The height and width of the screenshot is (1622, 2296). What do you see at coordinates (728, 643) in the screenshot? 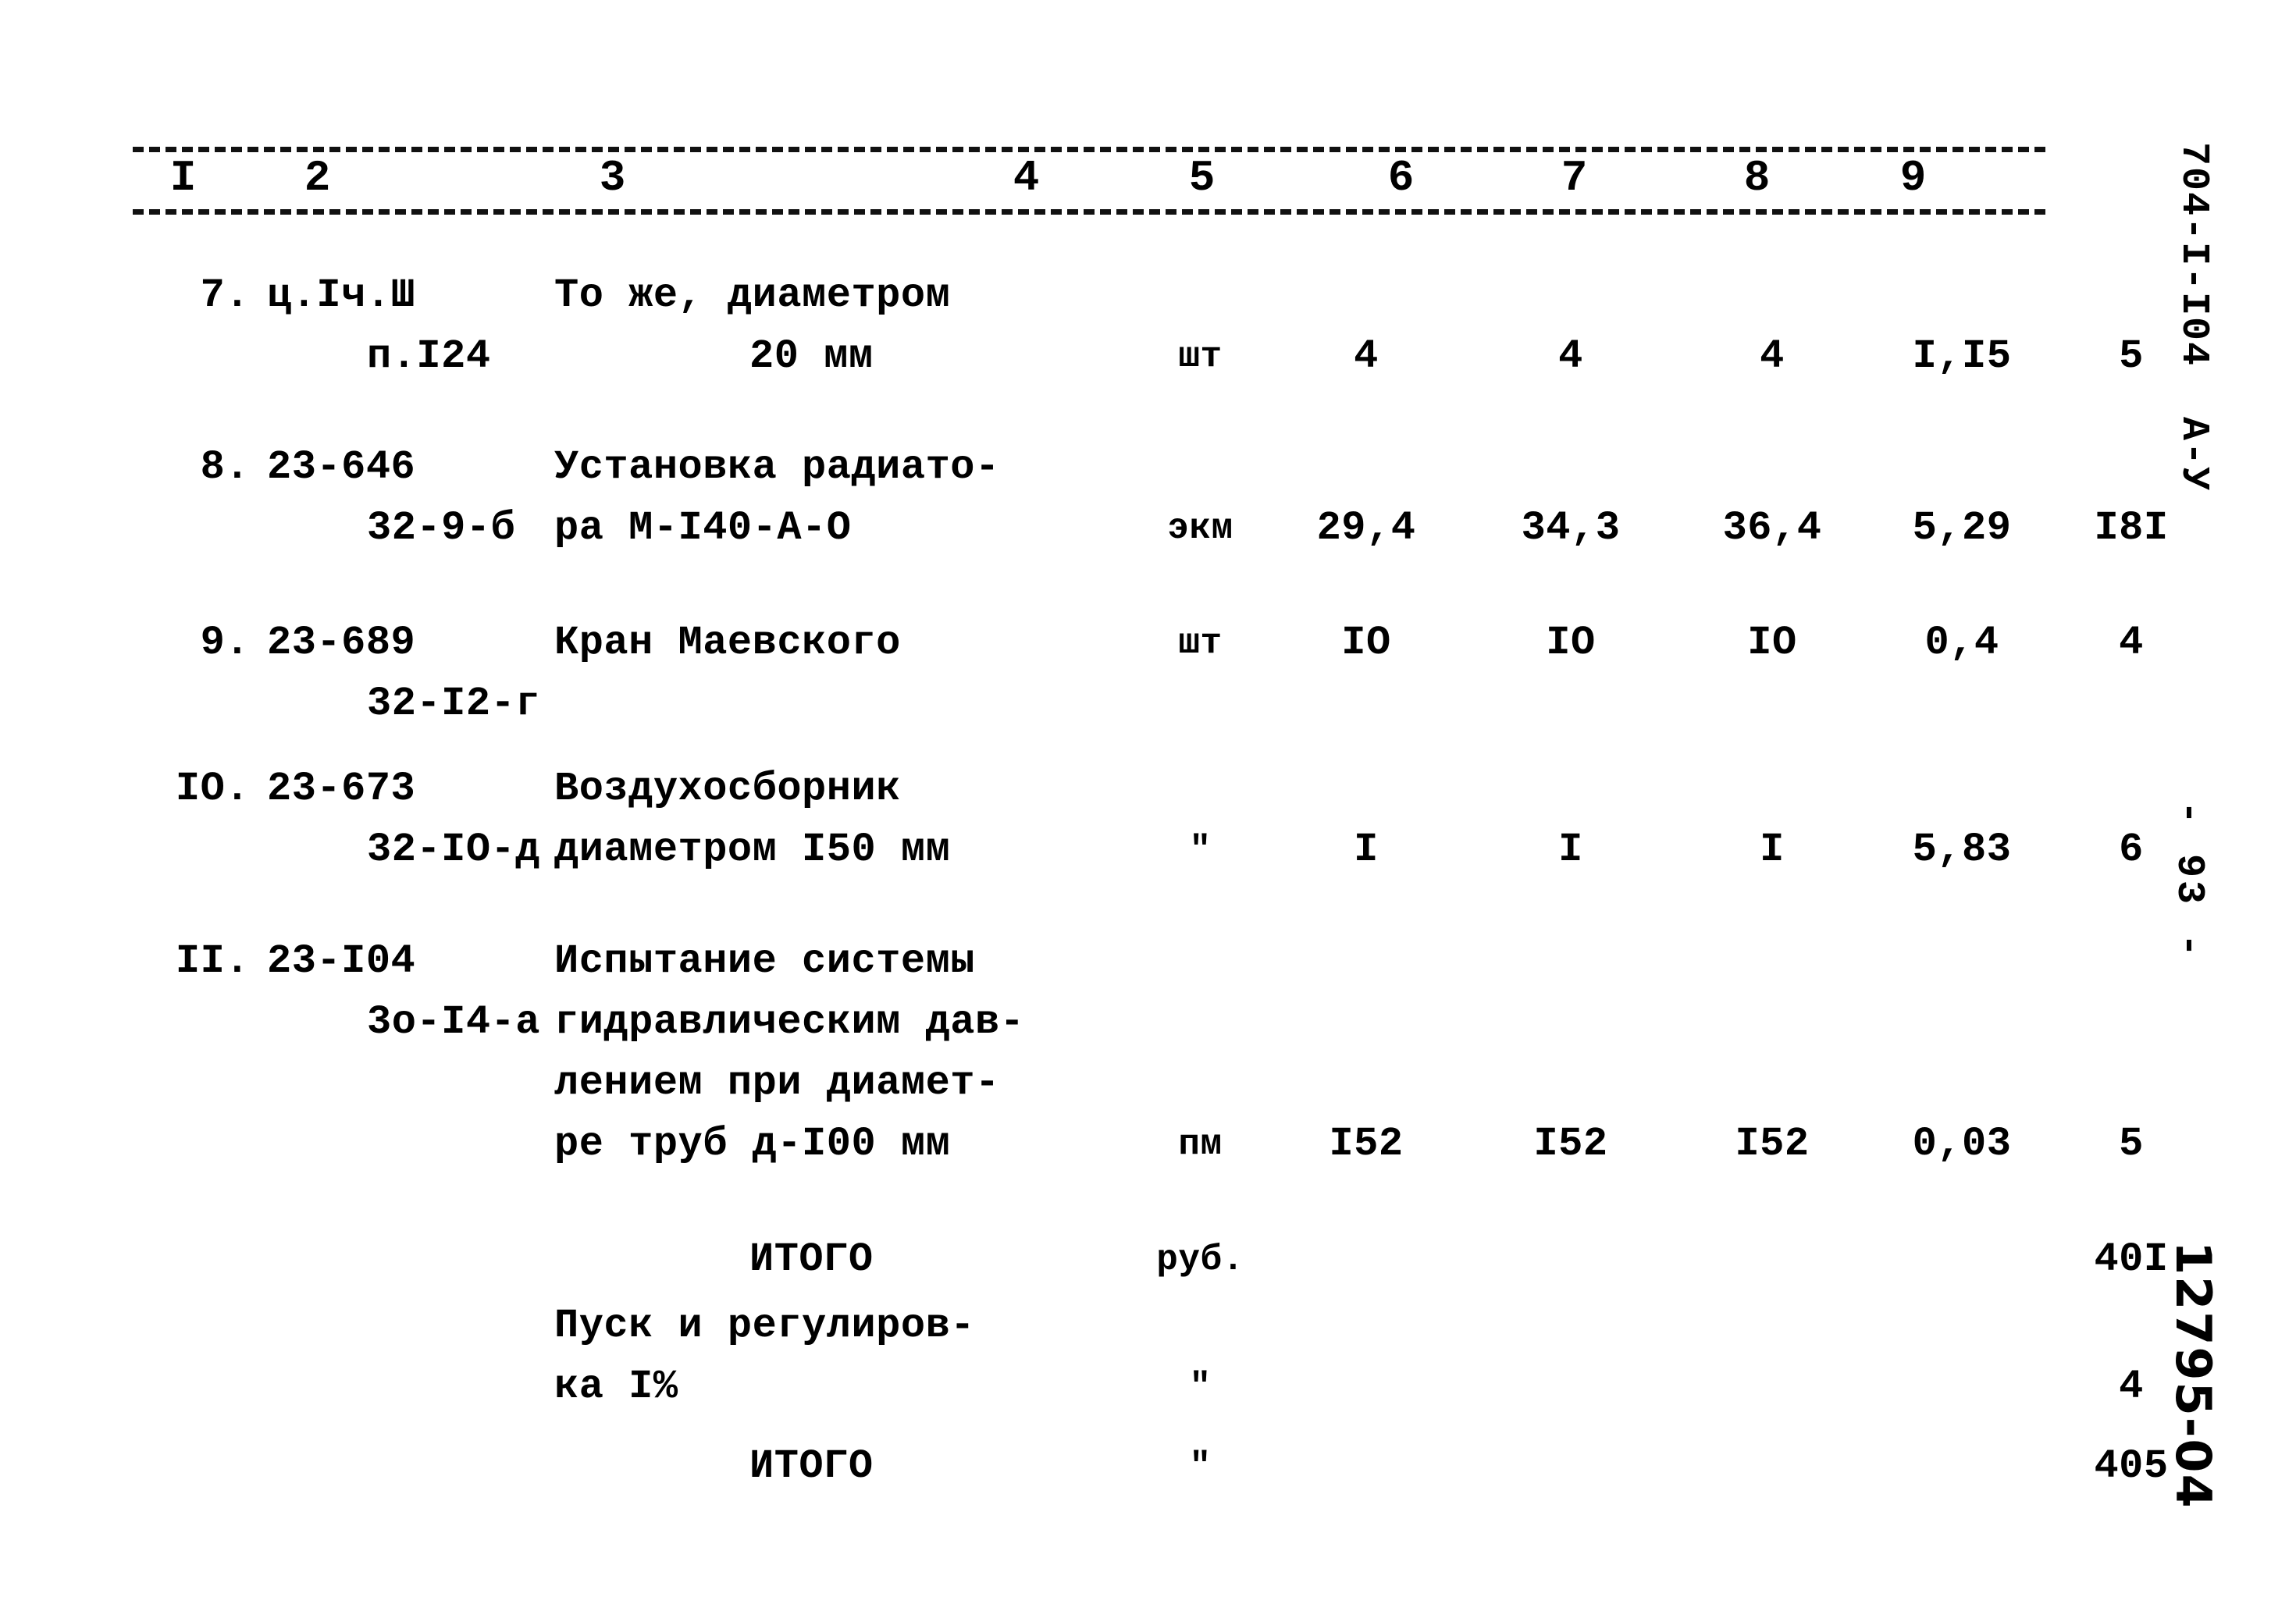
I see `row-description-line-1: Кран Маевского` at bounding box center [728, 643].